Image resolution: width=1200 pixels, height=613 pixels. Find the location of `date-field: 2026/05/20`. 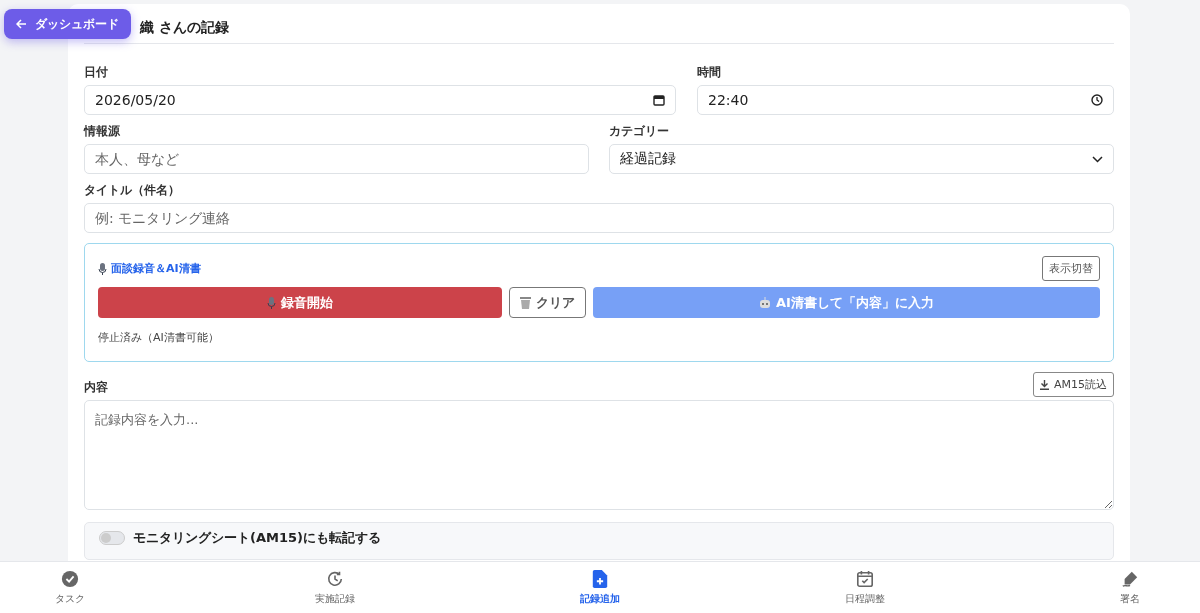

date-field: 2026/05/20 is located at coordinates (380, 100).